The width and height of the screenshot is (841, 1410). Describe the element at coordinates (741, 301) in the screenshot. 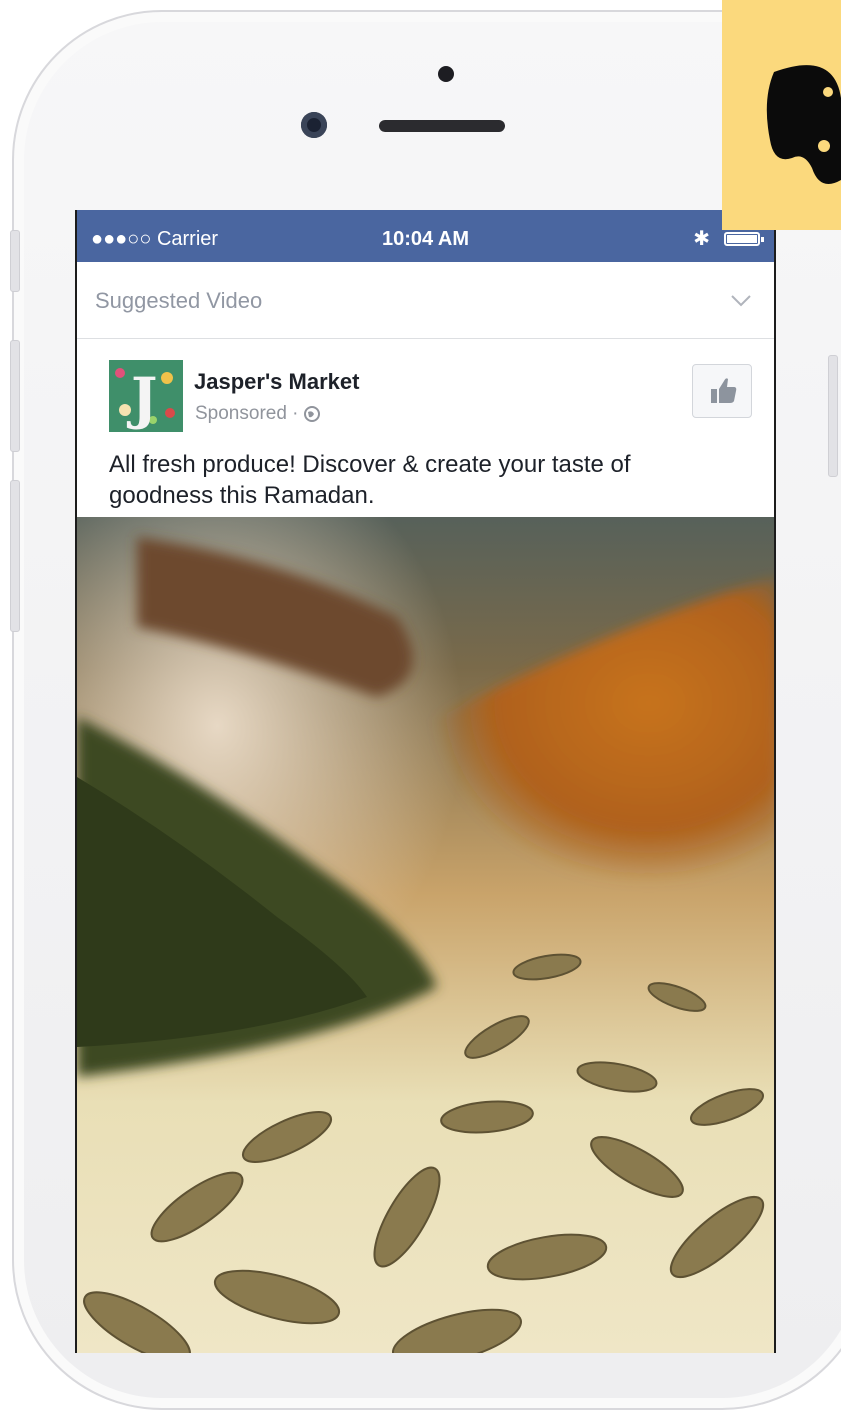

I see `chevron-down-icon` at that location.